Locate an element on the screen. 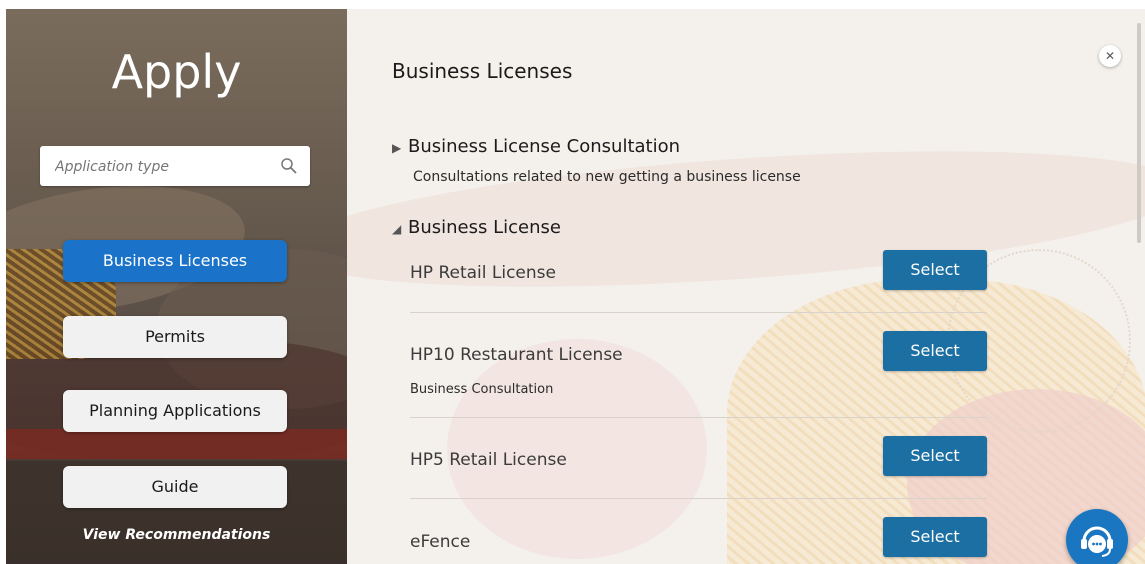  chat-assistant-button is located at coordinates (1097, 536).